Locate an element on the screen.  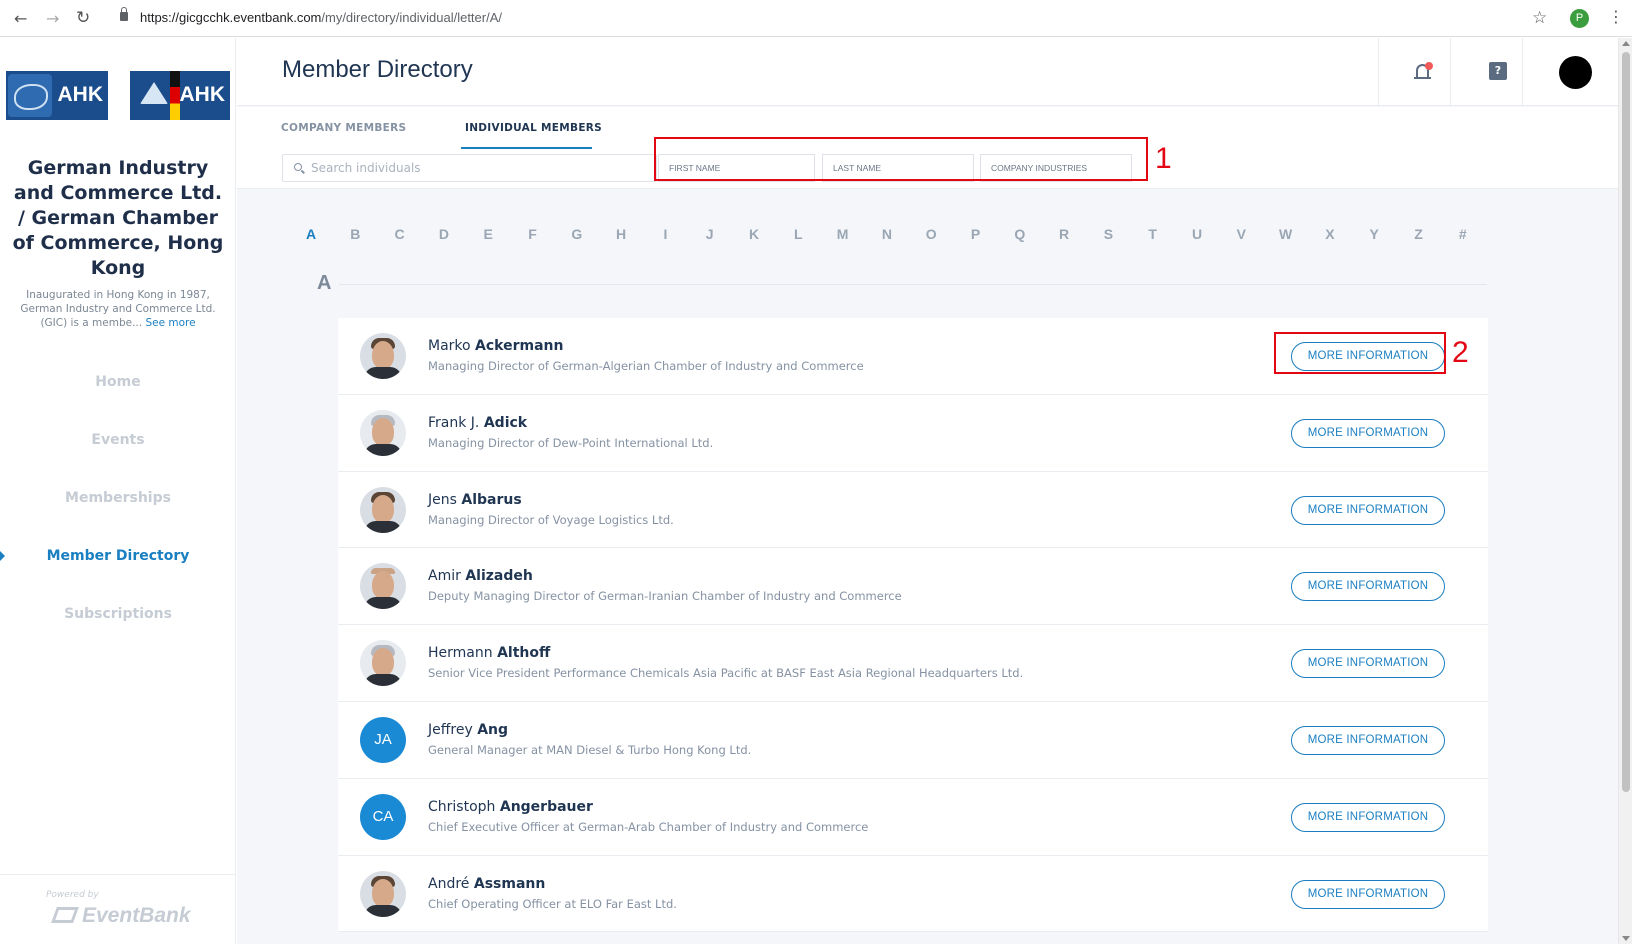
alphabet-letter: # is located at coordinates (1463, 234).